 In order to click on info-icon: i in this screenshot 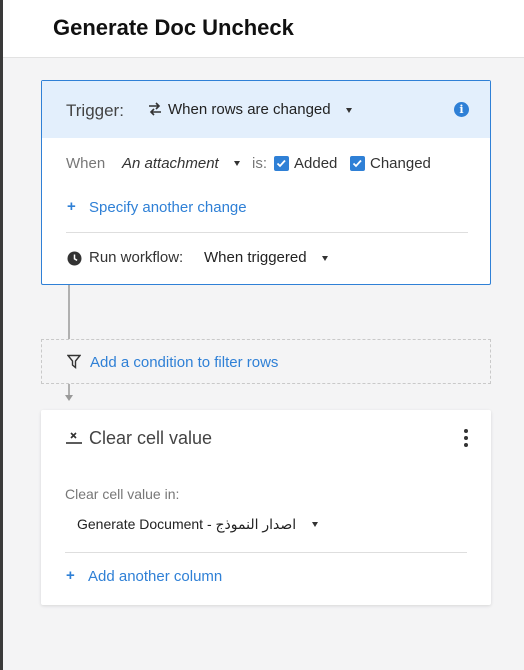, I will do `click(461, 109)`.